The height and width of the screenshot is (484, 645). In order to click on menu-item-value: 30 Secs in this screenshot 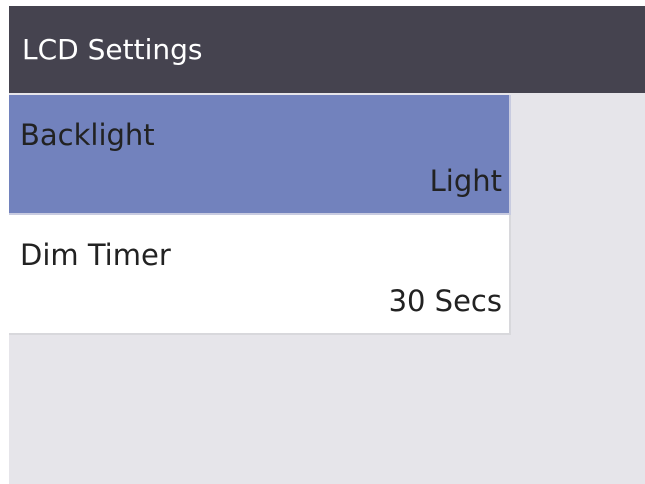, I will do `click(445, 301)`.